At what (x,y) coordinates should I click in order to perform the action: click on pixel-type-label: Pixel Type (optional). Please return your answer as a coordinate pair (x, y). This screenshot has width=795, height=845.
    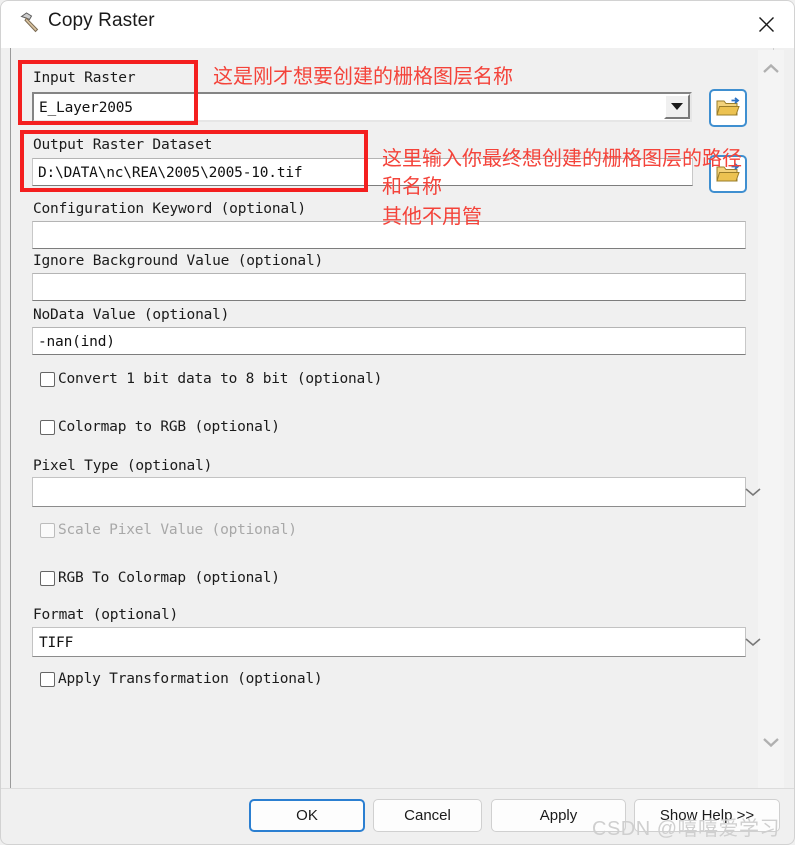
    Looking at the image, I should click on (123, 466).